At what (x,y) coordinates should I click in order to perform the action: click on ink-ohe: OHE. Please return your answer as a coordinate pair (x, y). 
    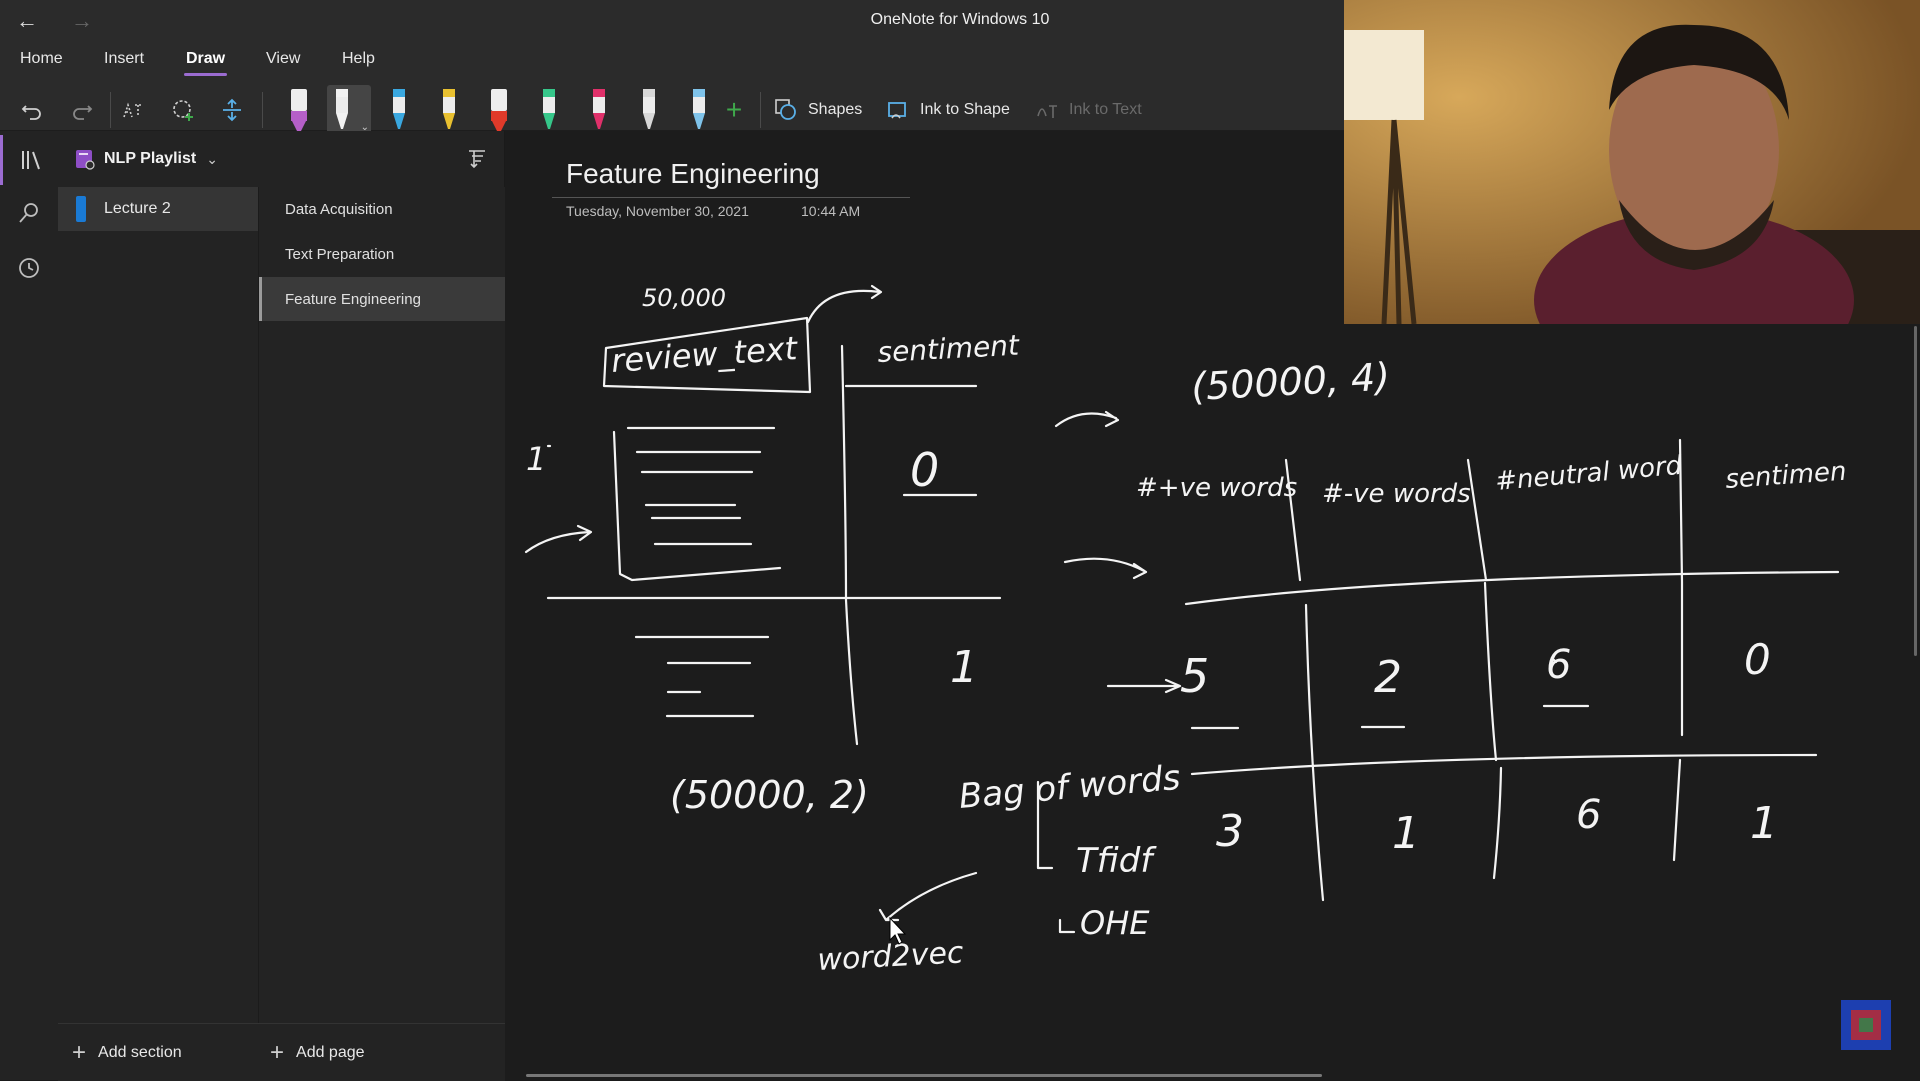
    Looking at the image, I should click on (1115, 923).